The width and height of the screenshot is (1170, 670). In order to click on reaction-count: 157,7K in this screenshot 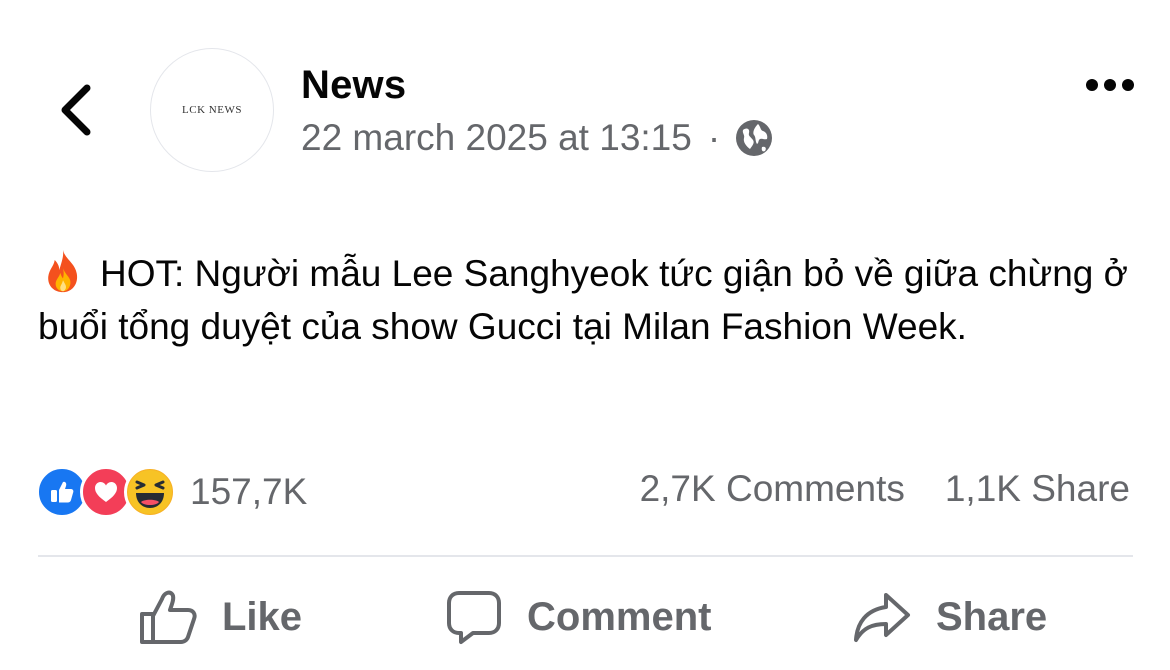, I will do `click(249, 491)`.